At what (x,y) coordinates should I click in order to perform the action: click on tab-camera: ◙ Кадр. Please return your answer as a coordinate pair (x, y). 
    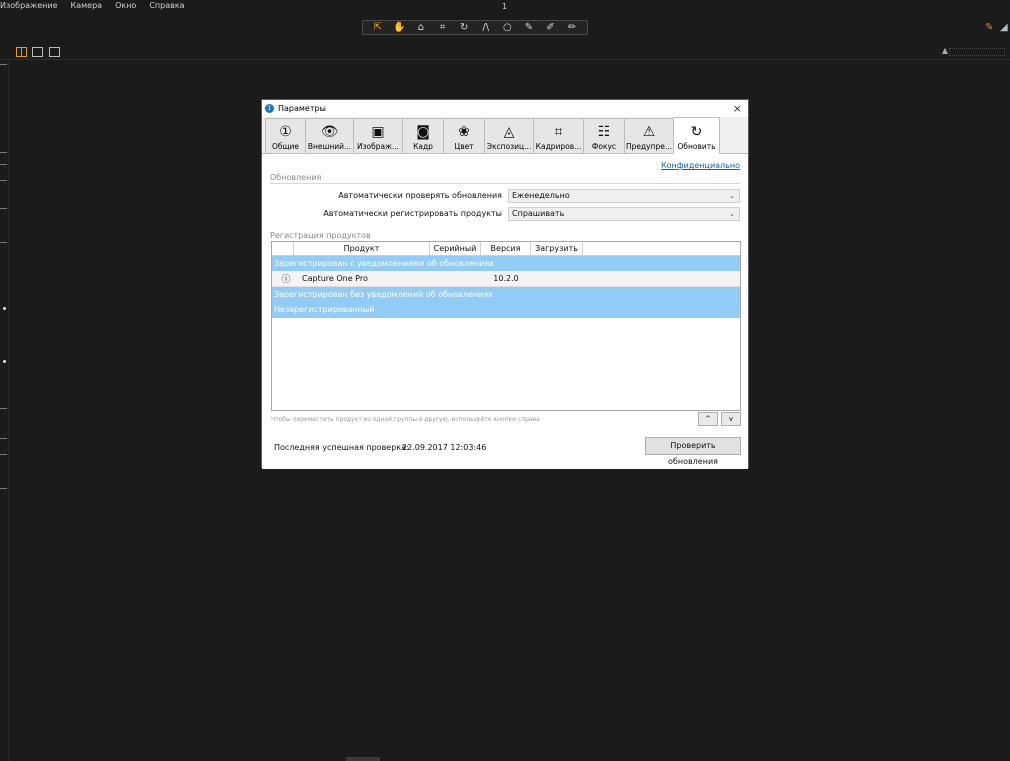
    Looking at the image, I should click on (423, 135).